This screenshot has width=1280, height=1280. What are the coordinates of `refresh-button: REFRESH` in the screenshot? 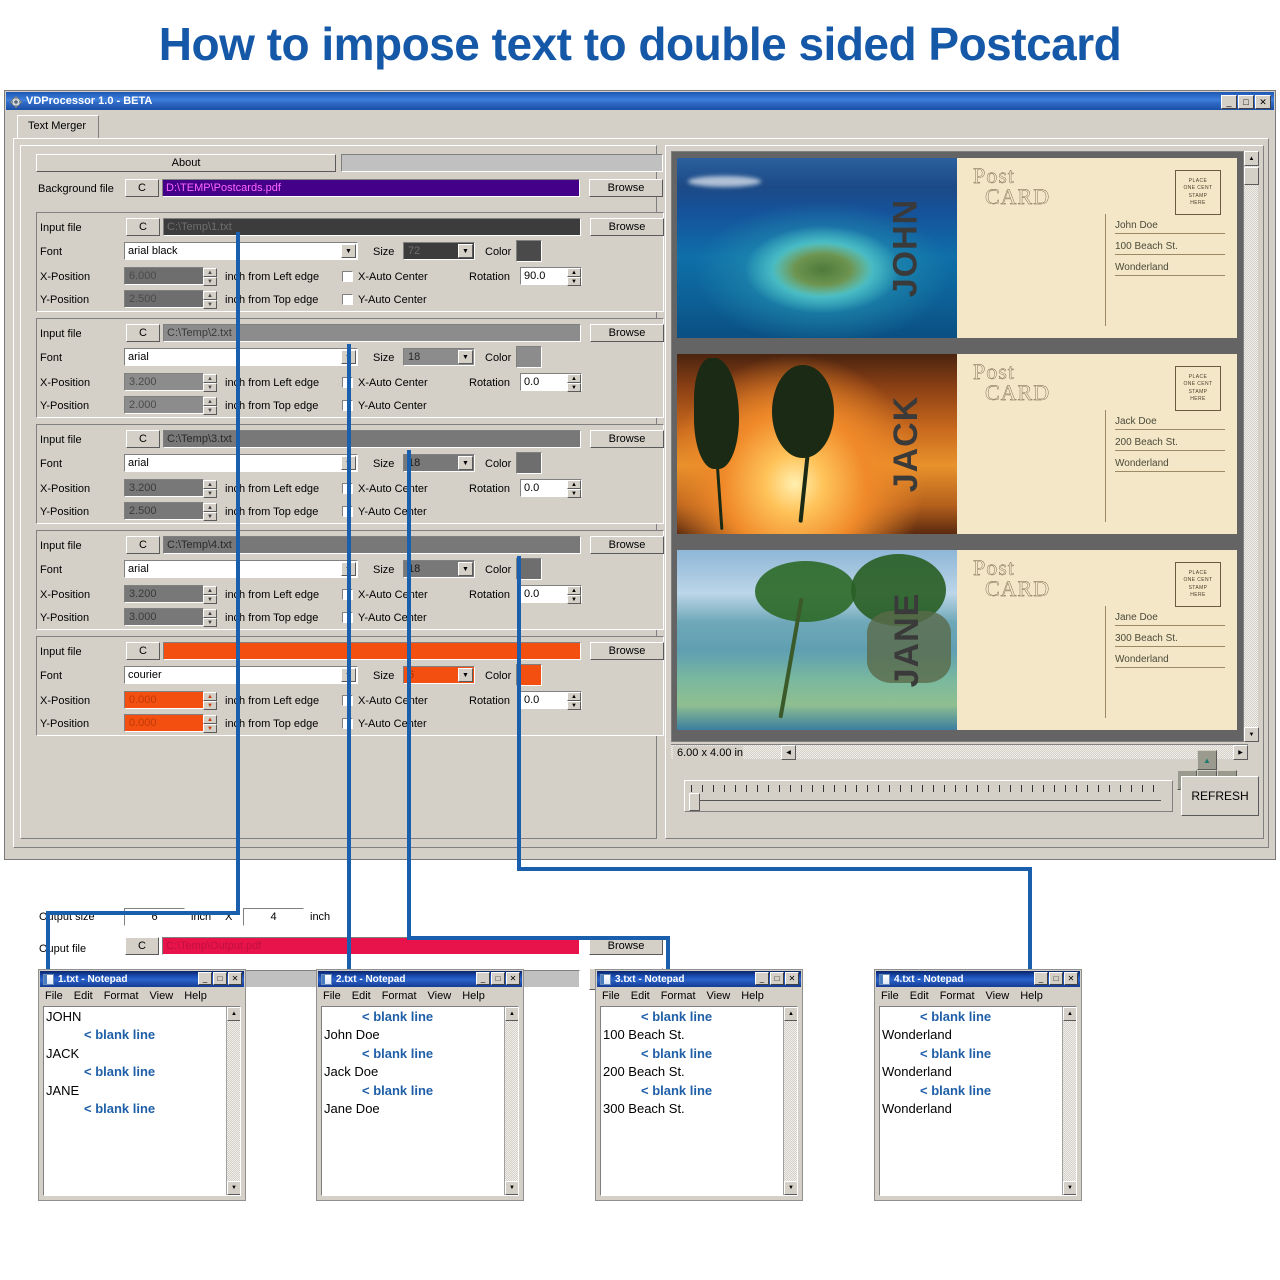 It's located at (1220, 796).